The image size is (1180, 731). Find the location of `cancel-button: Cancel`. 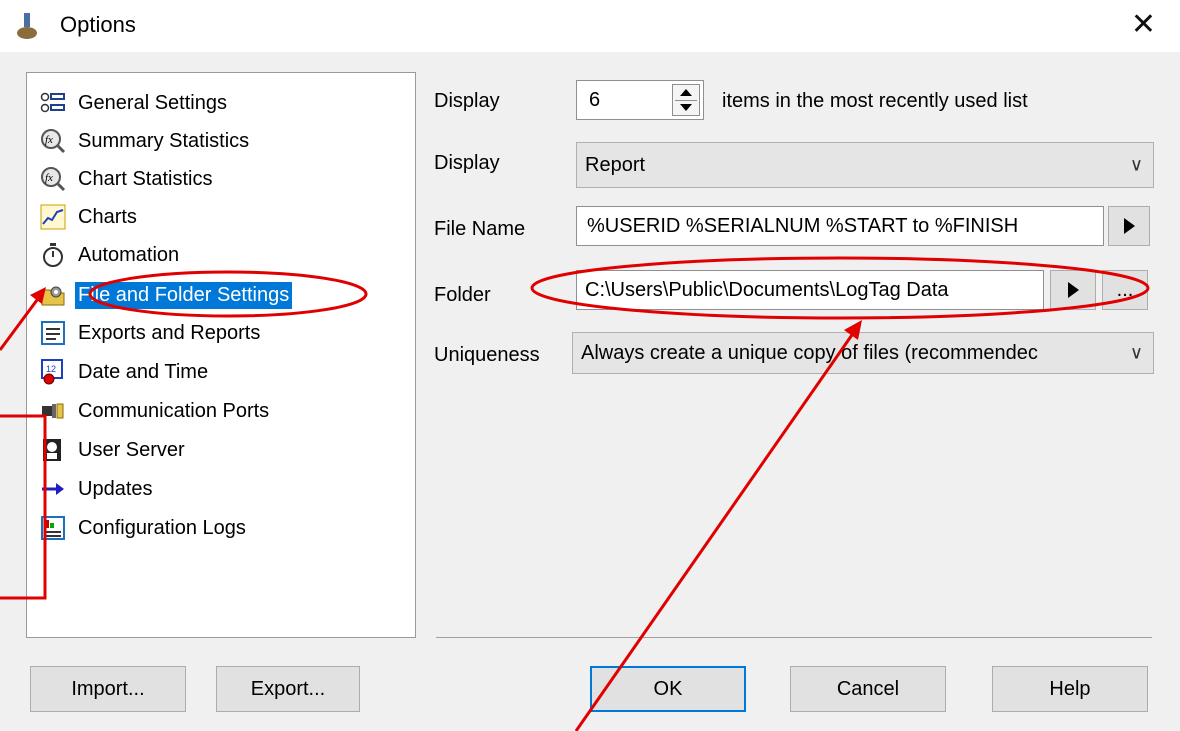

cancel-button: Cancel is located at coordinates (868, 689).